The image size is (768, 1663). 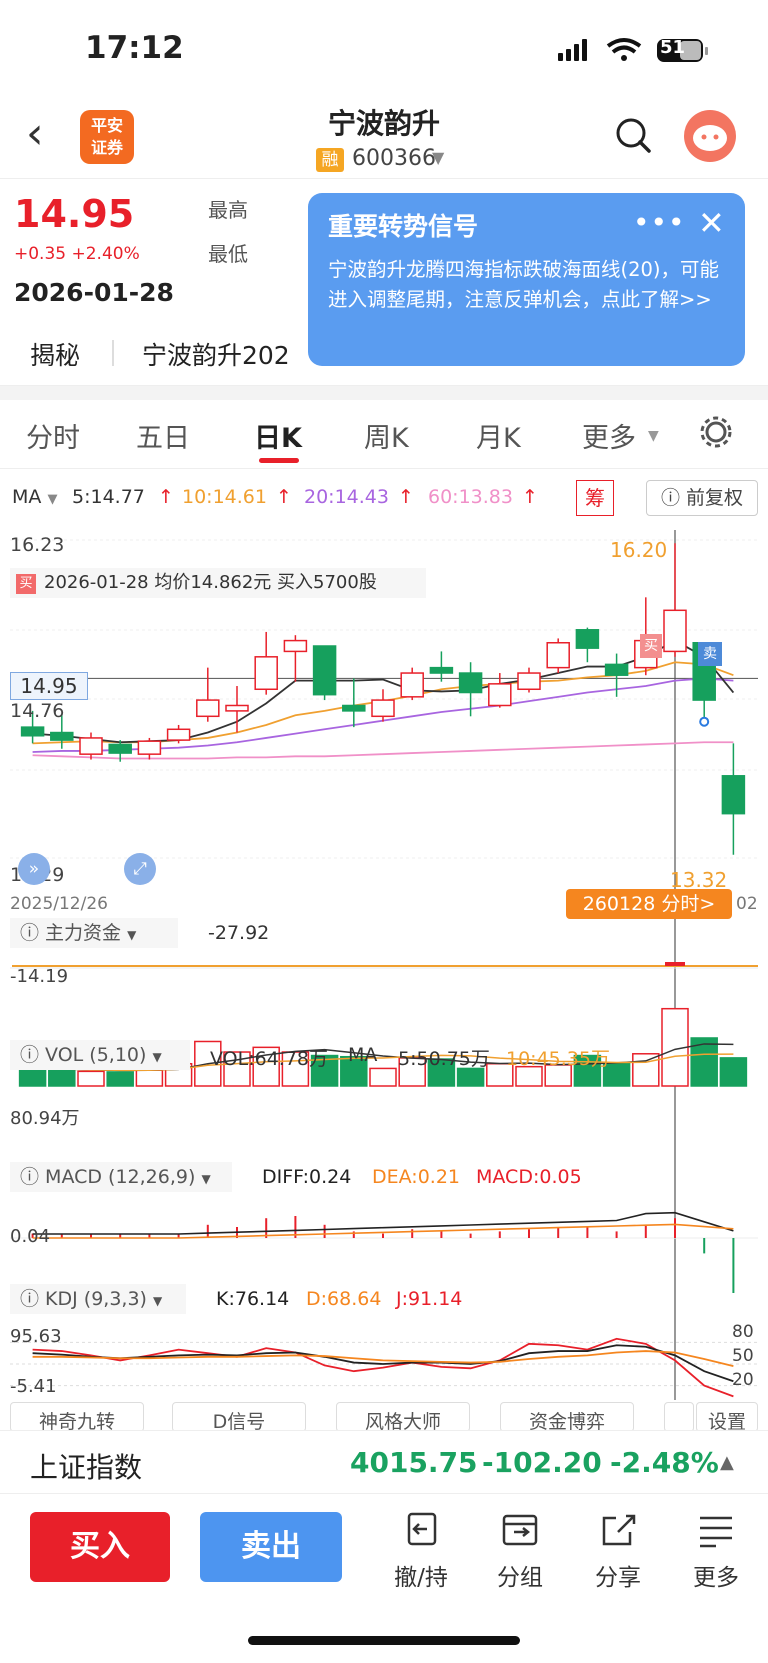 I want to click on buy-marker: 买, so click(x=651, y=646).